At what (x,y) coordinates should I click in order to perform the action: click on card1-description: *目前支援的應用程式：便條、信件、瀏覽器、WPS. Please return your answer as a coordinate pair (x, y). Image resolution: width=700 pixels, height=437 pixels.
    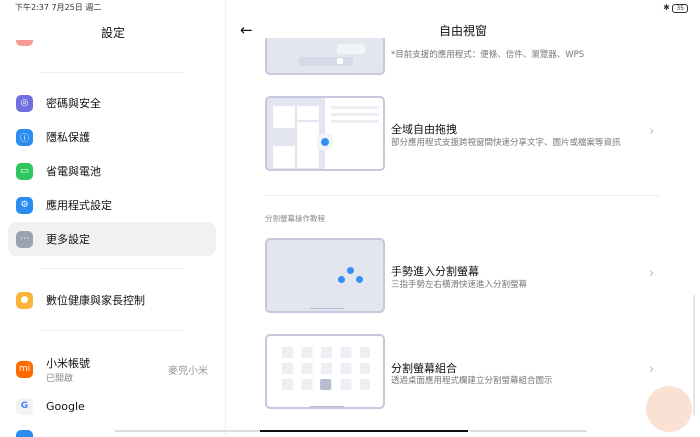
    Looking at the image, I should click on (488, 55).